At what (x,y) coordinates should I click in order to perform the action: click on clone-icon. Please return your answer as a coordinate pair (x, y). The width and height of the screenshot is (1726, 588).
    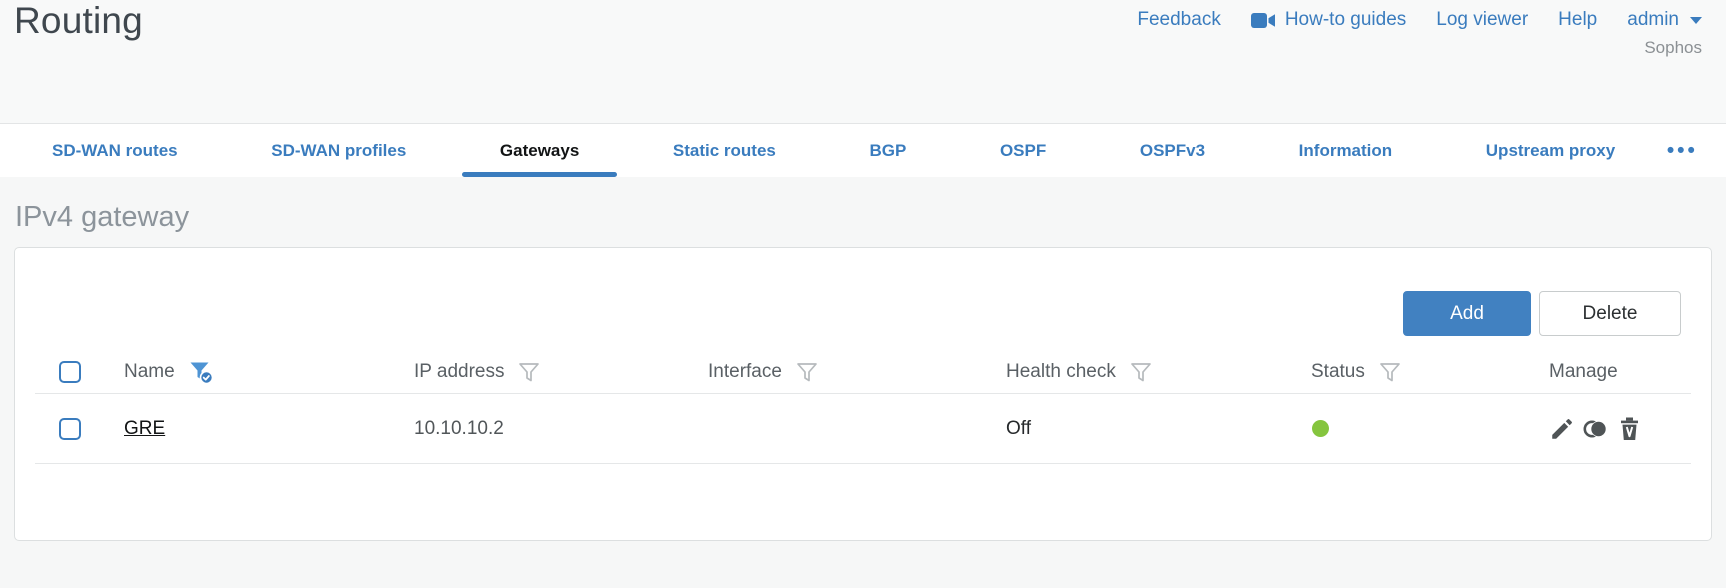
    Looking at the image, I should click on (1596, 429).